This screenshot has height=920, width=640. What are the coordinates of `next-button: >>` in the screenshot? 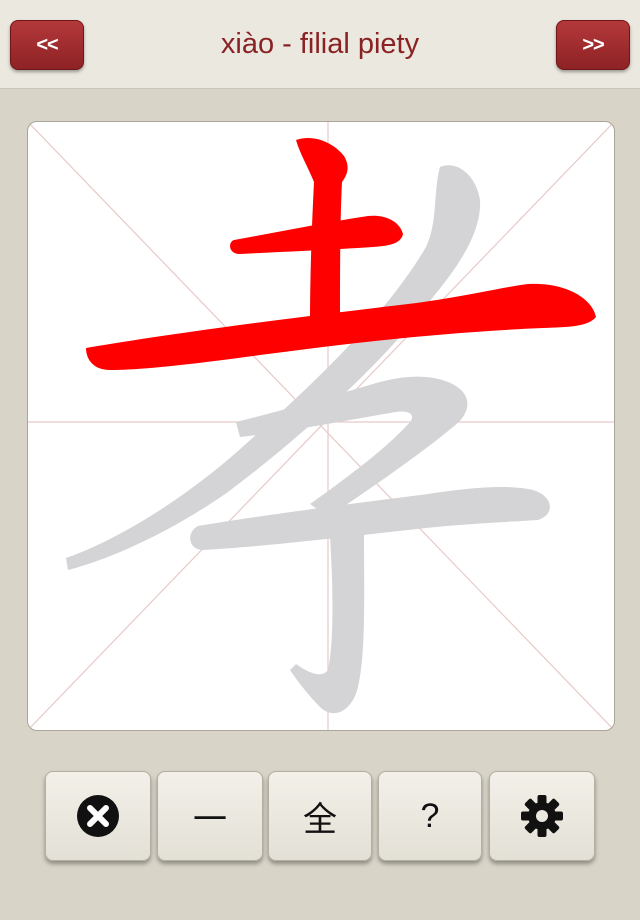 It's located at (593, 45).